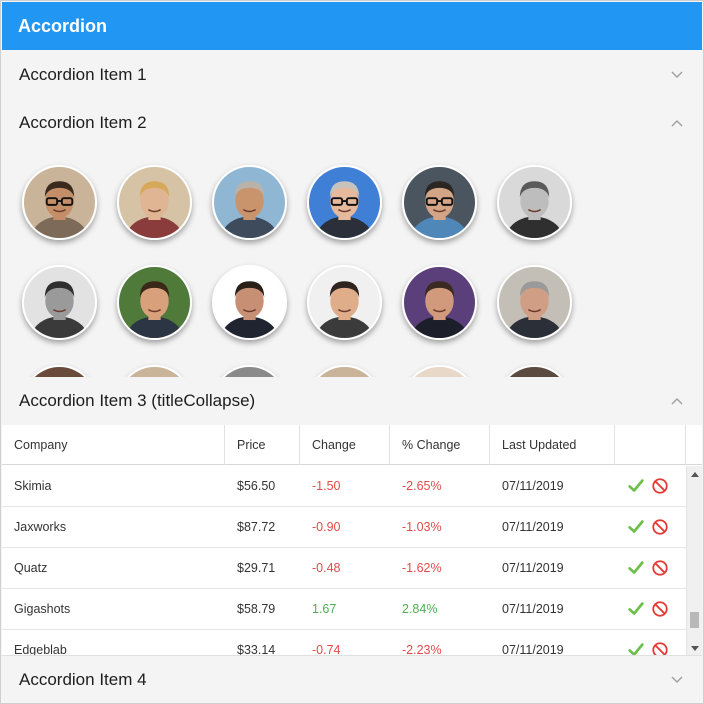 The height and width of the screenshot is (704, 704). Describe the element at coordinates (420, 608) in the screenshot. I see `cell-pct-change: 2.84%` at that location.